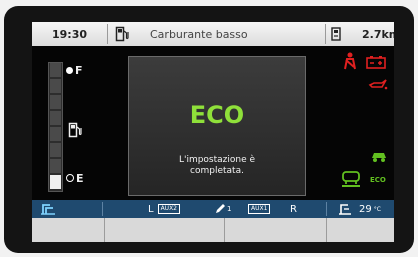 The height and width of the screenshot is (257, 418). I want to click on pen-icon: 1, so click(222, 209).